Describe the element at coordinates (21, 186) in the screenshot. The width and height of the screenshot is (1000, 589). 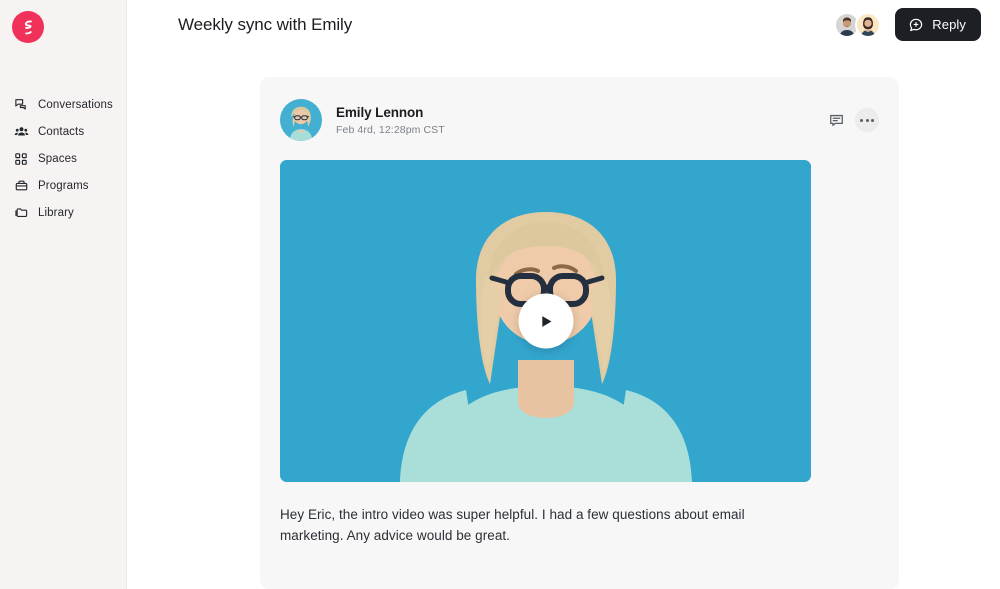
I see `programs-icon` at that location.